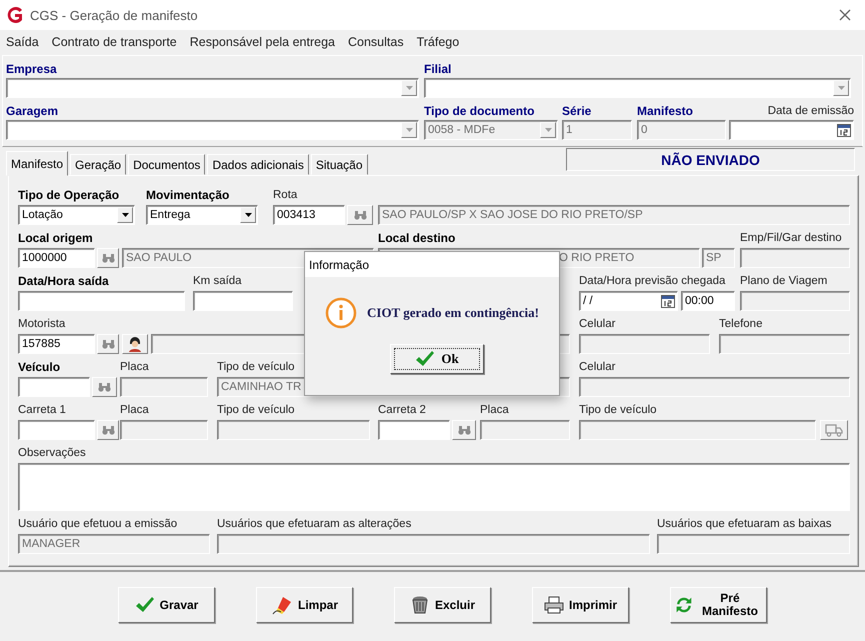 The width and height of the screenshot is (865, 641). I want to click on notes-field, so click(434, 487).